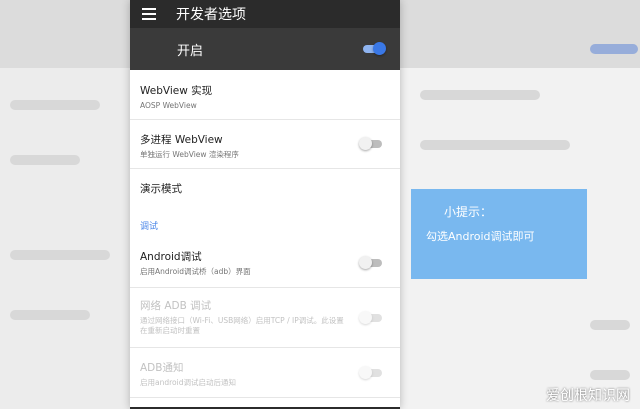 This screenshot has width=640, height=409. What do you see at coordinates (195, 271) in the screenshot?
I see `setting-subtitle: 启用Android调试桥（adb）界面` at bounding box center [195, 271].